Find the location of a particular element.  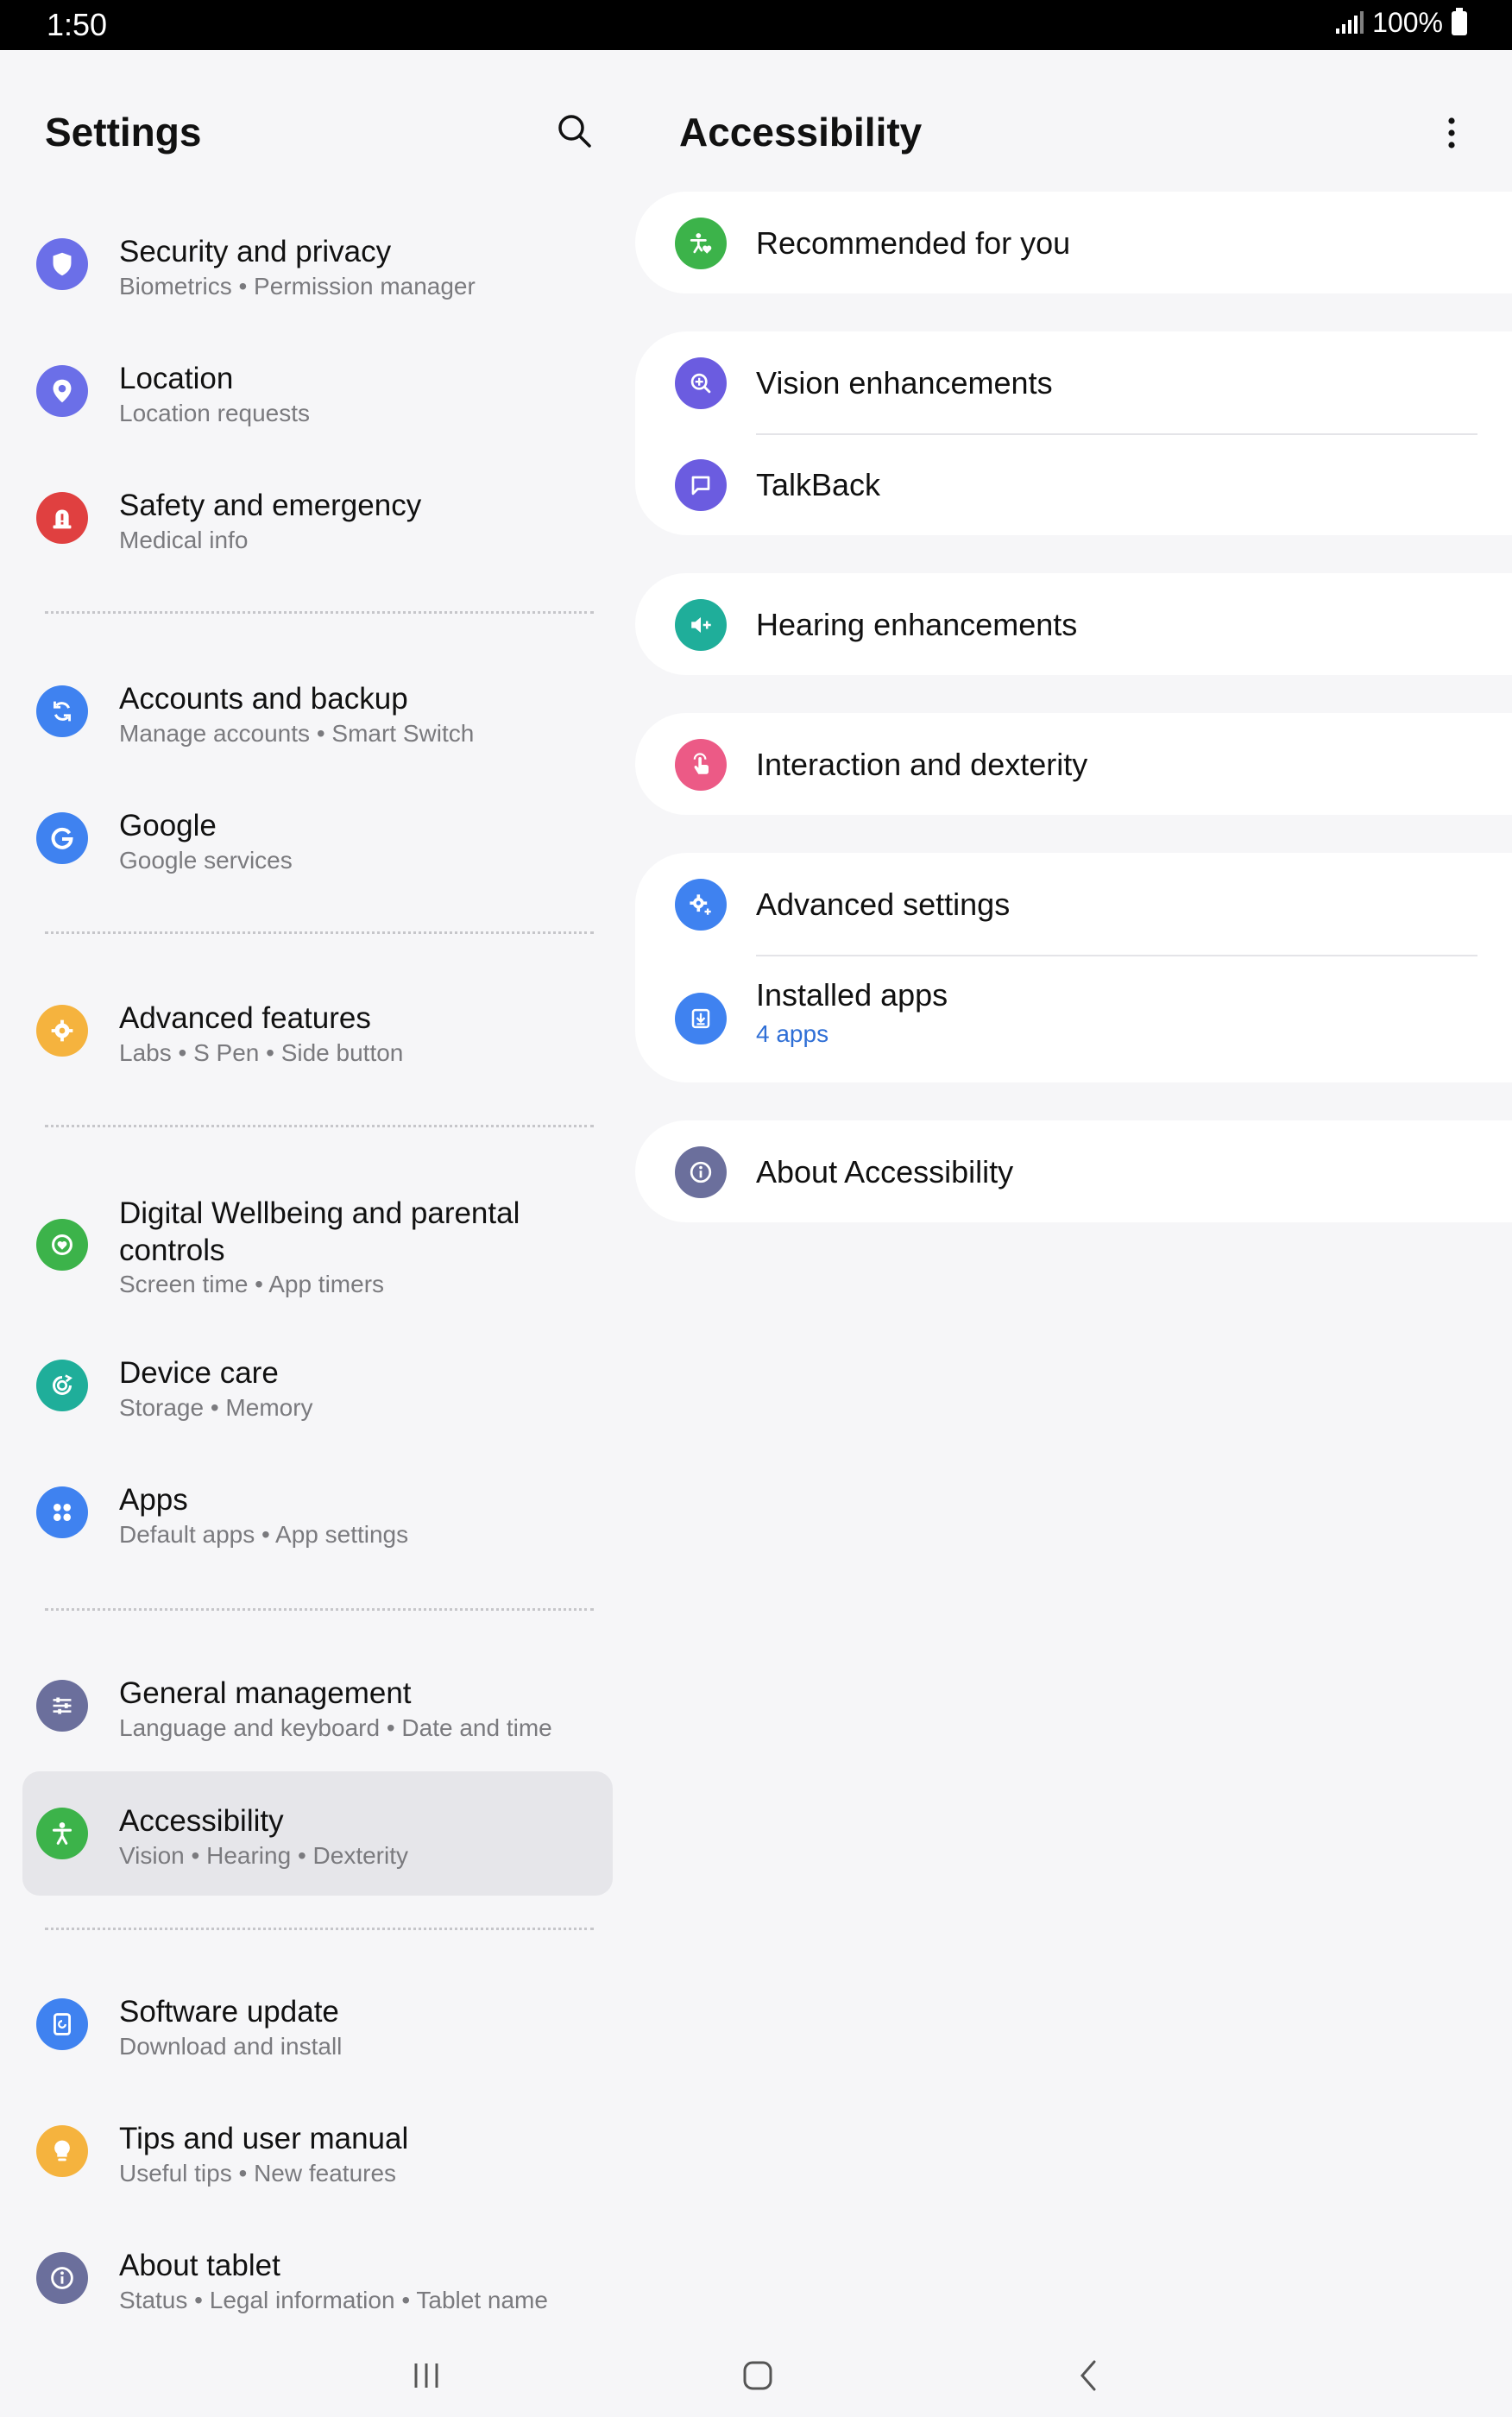

nav-item-subtitle: Manage accounts • Smart Switch is located at coordinates (297, 733).